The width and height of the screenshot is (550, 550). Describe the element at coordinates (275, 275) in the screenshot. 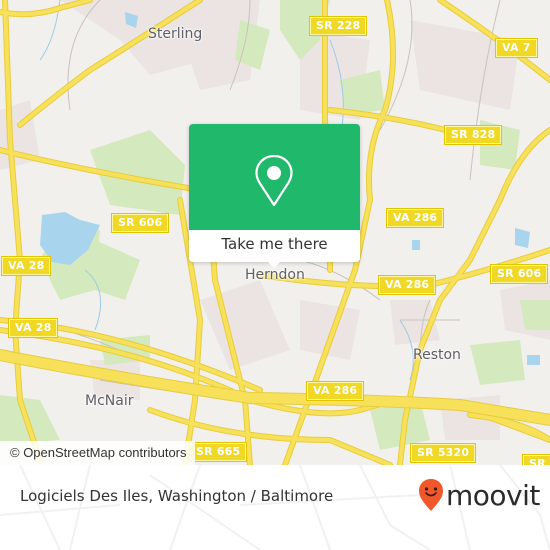

I see `place-label-herndon: Herndon` at that location.